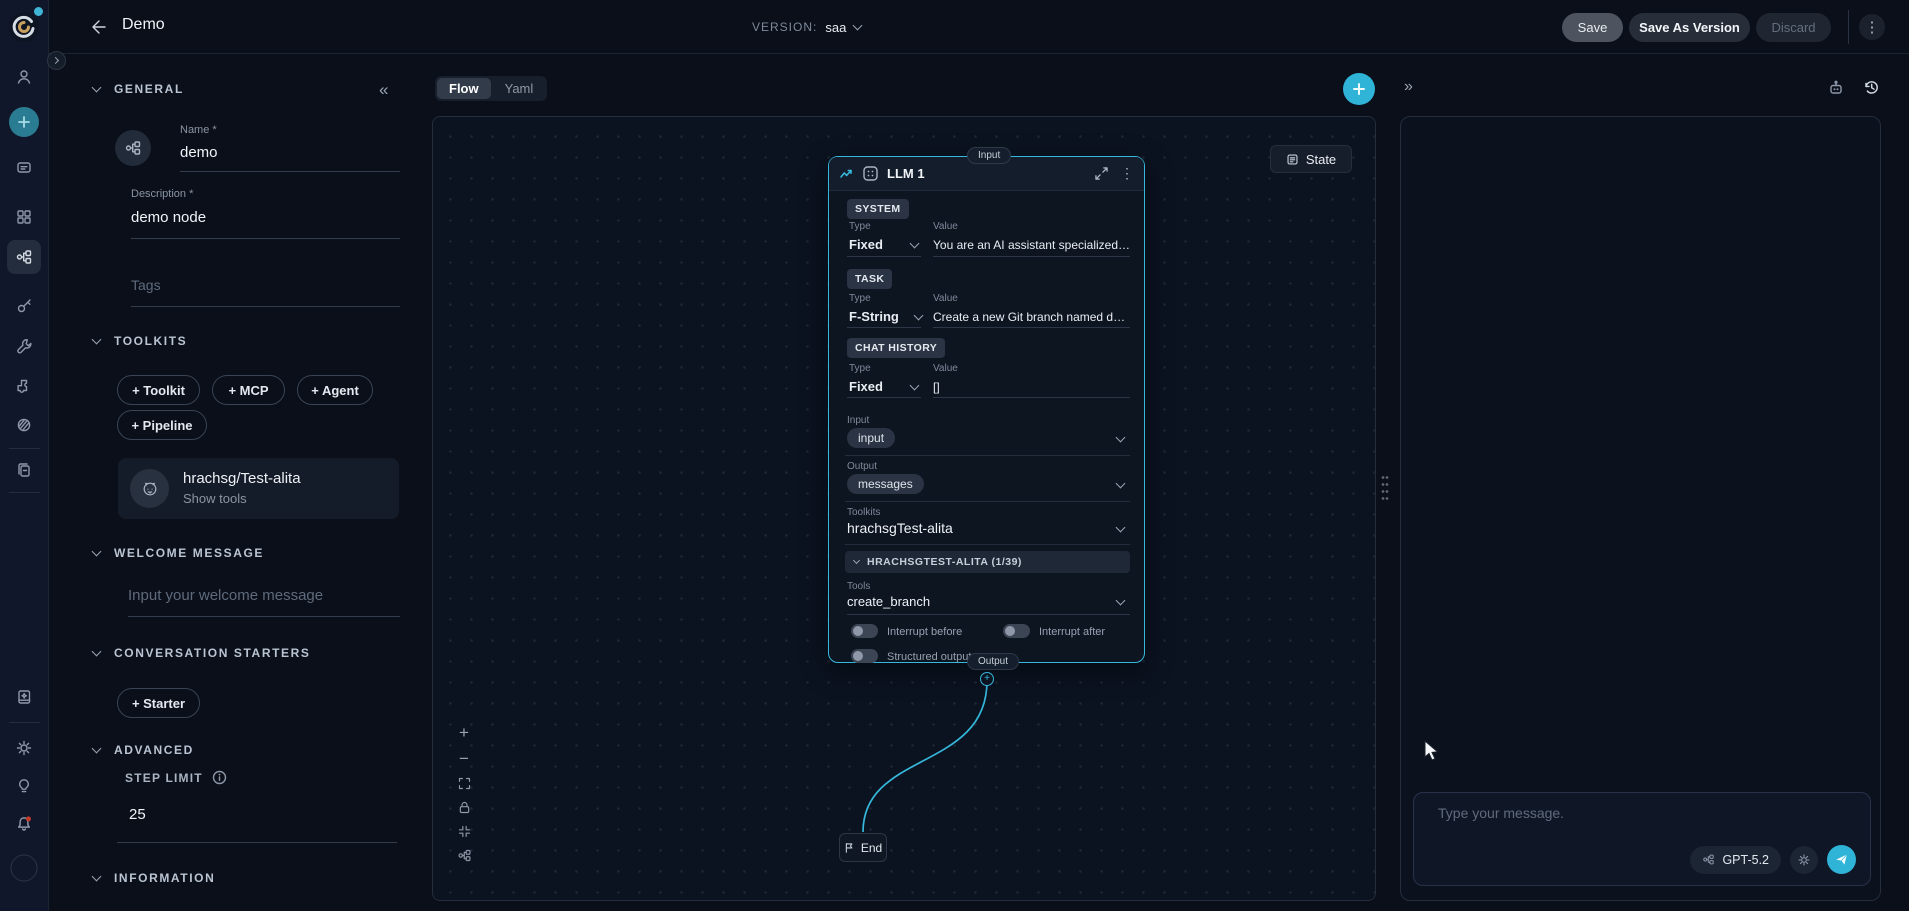  I want to click on section-information: INFORMATION, so click(153, 878).